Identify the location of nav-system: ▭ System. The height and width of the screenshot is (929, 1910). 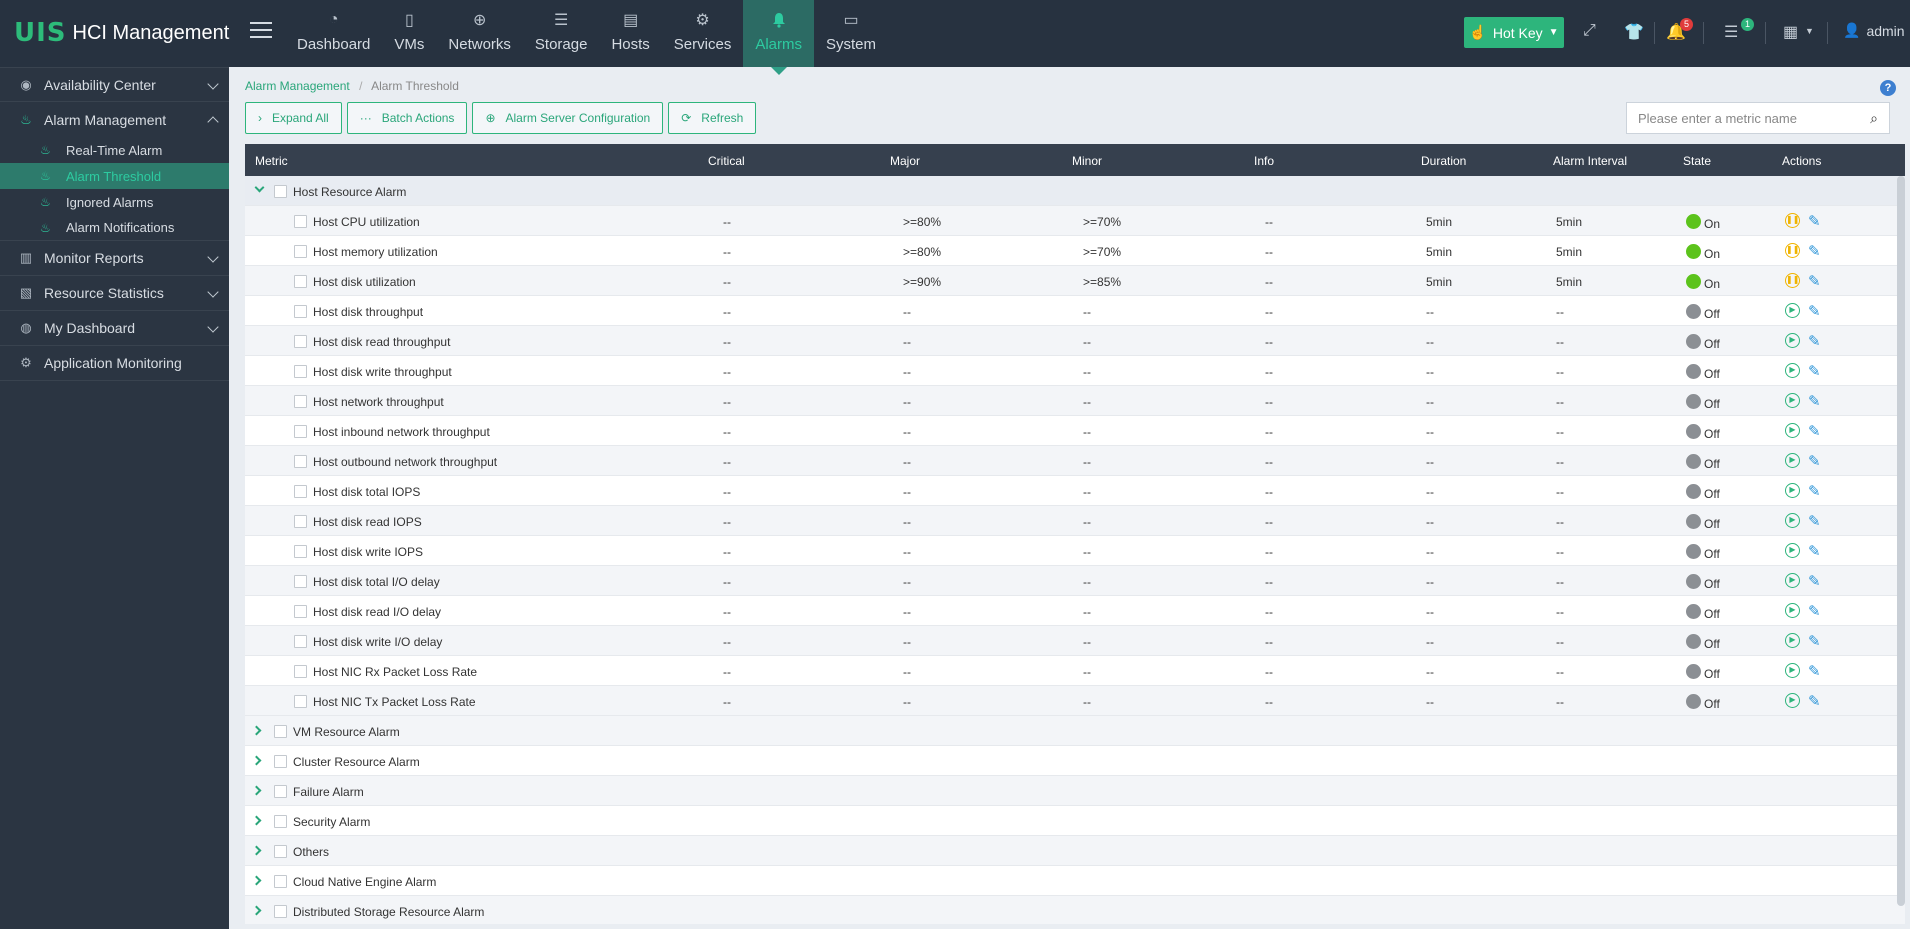
(851, 33).